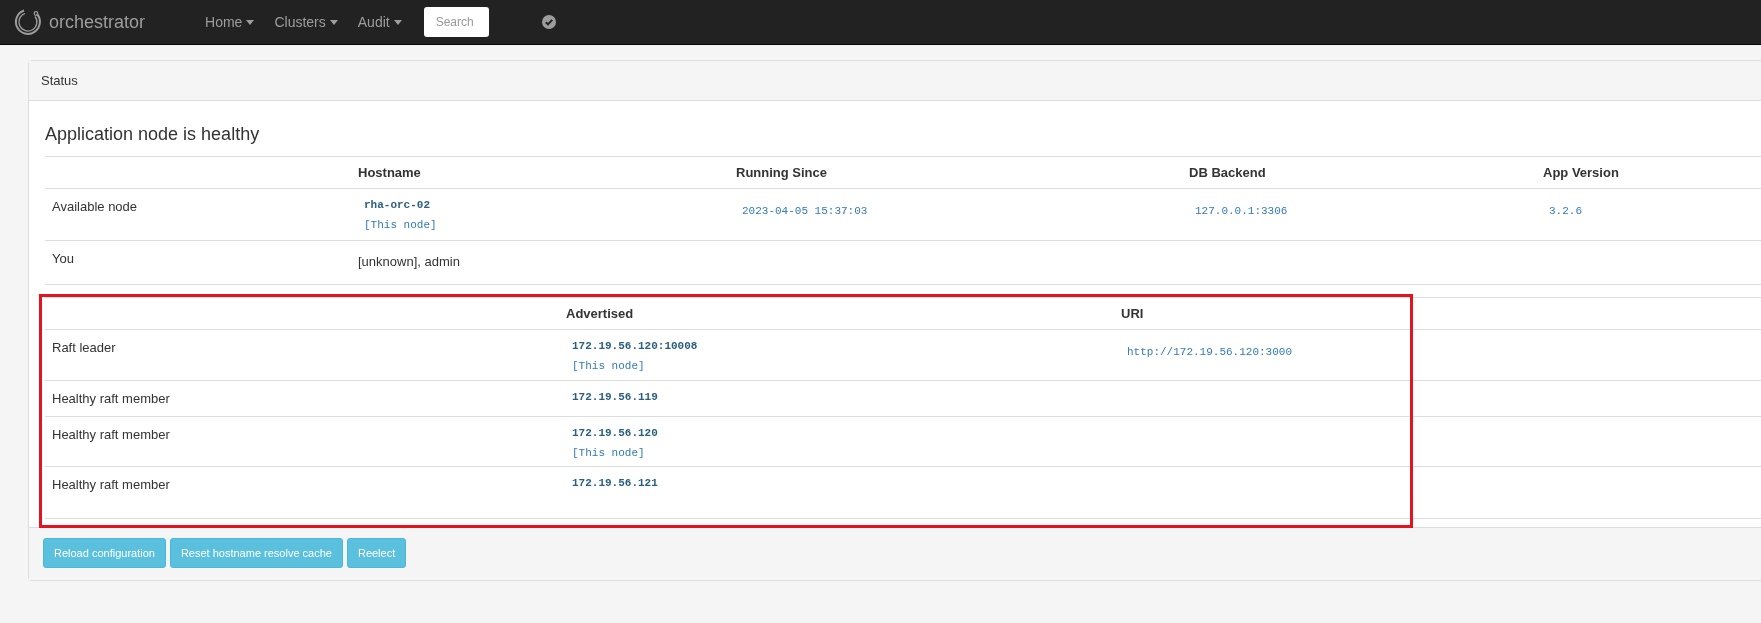  I want to click on hostname-text: 172.19.56.119, so click(615, 397).